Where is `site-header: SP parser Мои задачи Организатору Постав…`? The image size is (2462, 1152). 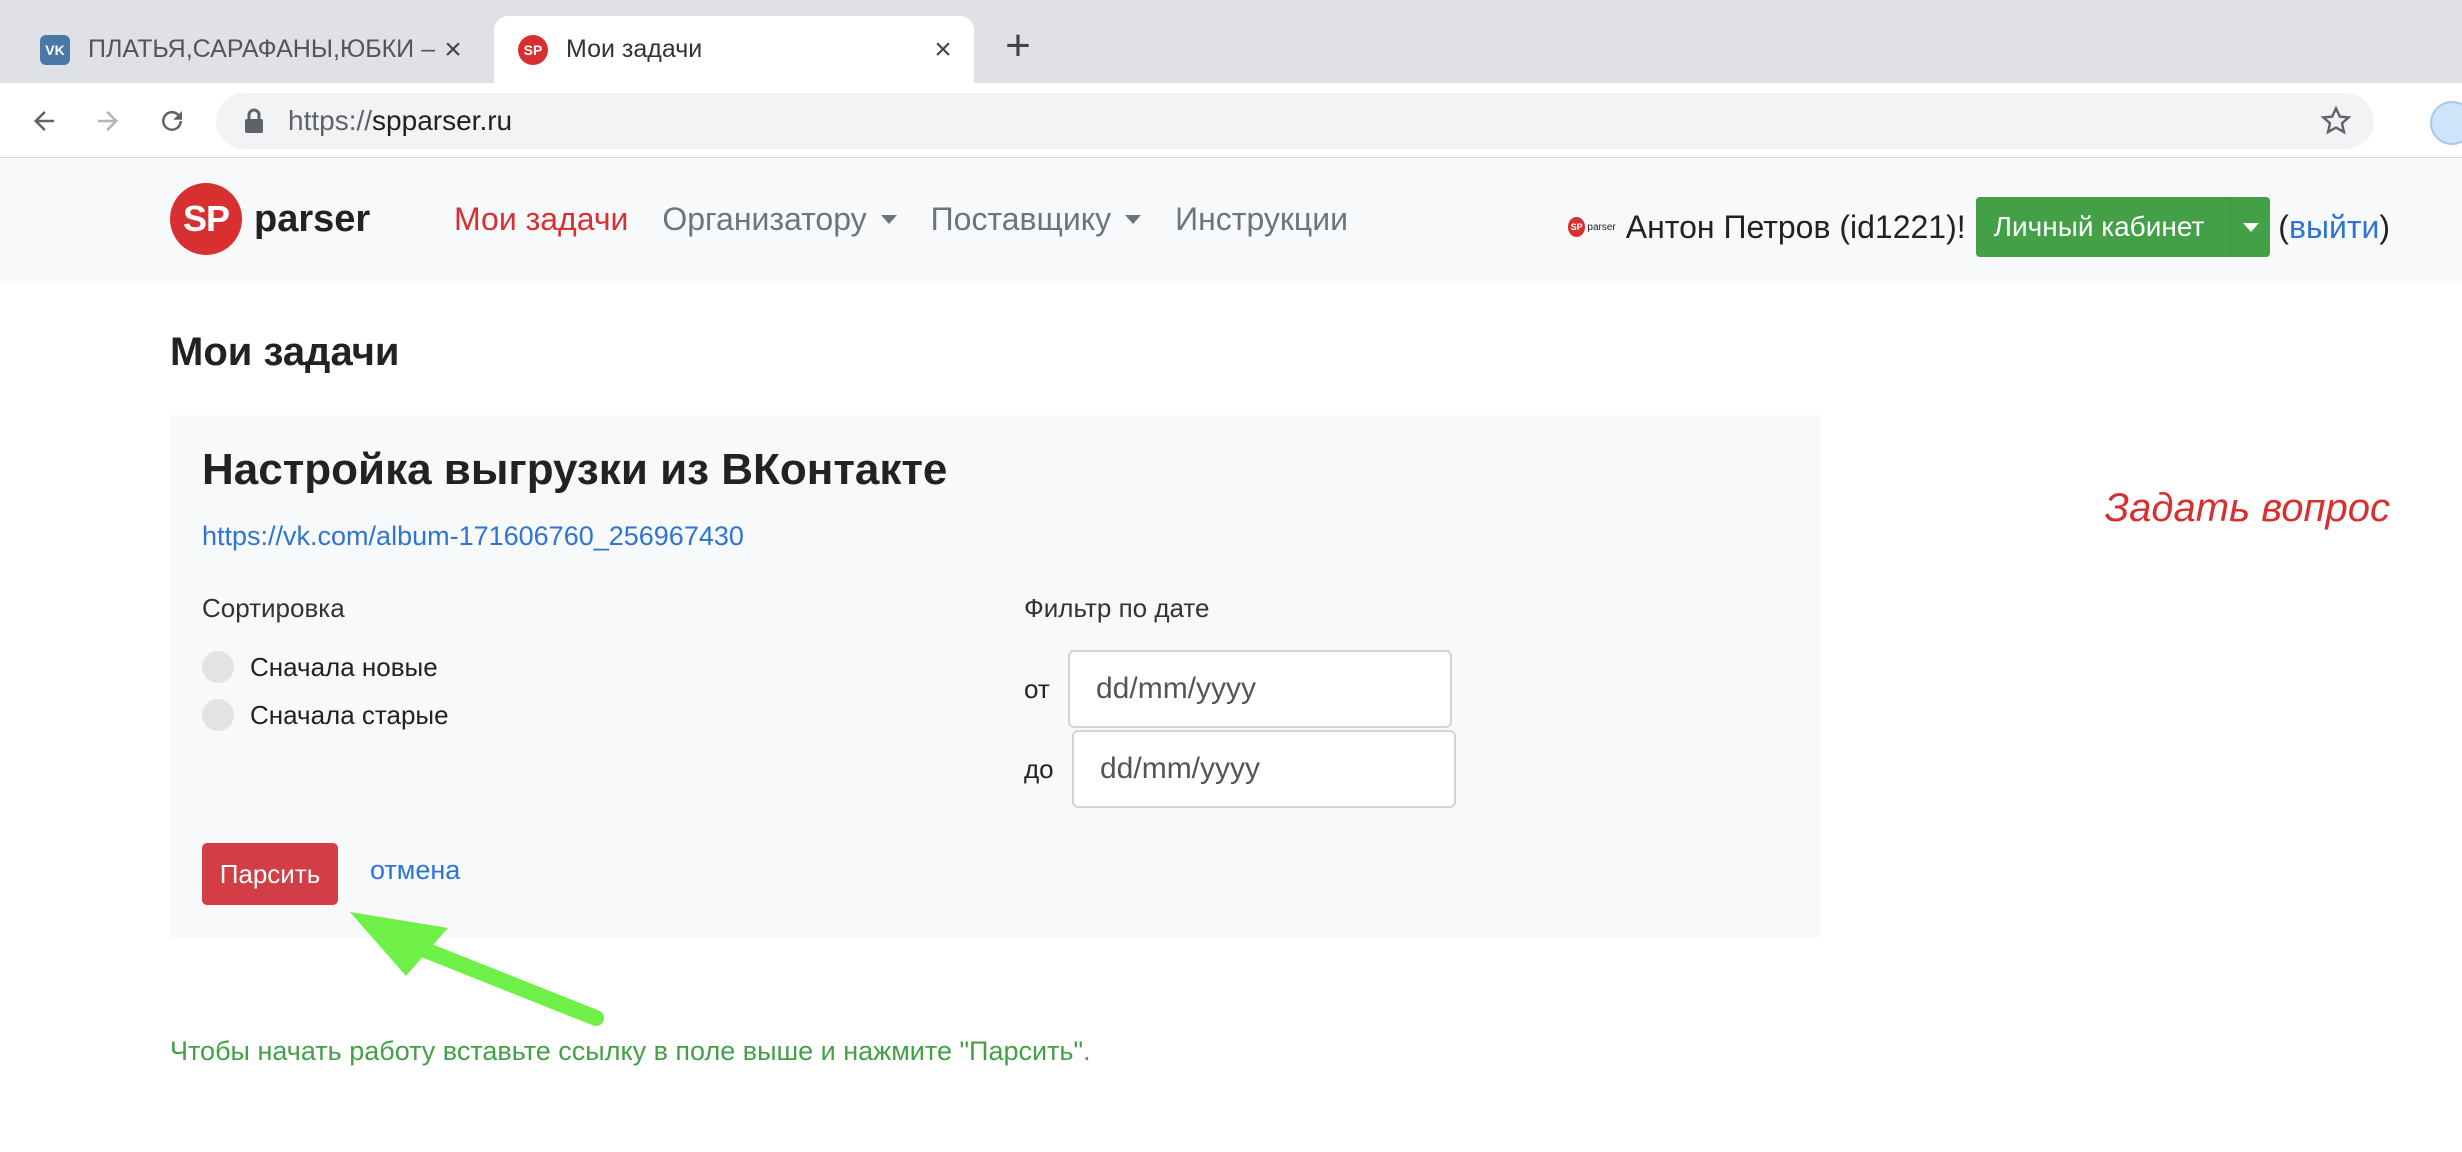
site-header: SP parser Мои задачи Организатору Постав… is located at coordinates (1231, 221).